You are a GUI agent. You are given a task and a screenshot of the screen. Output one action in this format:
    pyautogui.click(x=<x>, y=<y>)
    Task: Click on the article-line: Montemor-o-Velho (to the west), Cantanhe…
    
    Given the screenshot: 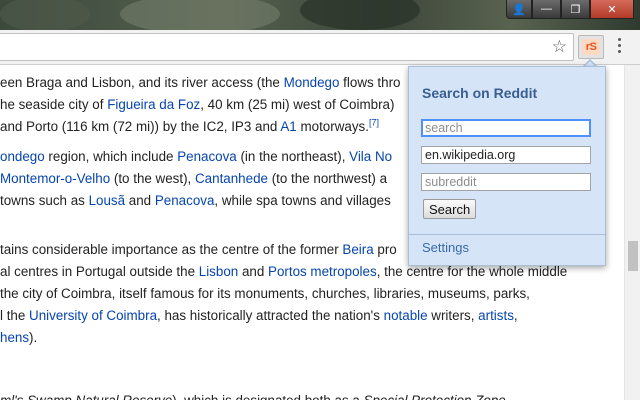 What is the action you would take?
    pyautogui.click(x=193, y=178)
    